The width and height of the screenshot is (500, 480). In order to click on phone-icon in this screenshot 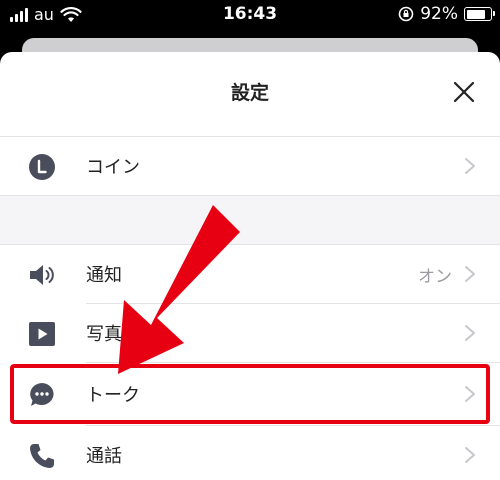, I will do `click(42, 456)`.